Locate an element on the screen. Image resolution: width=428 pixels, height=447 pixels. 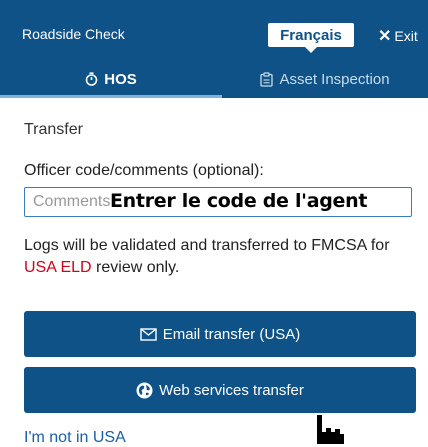
input-hint-overlay: Entrer le code de l'agent is located at coordinates (239, 201).